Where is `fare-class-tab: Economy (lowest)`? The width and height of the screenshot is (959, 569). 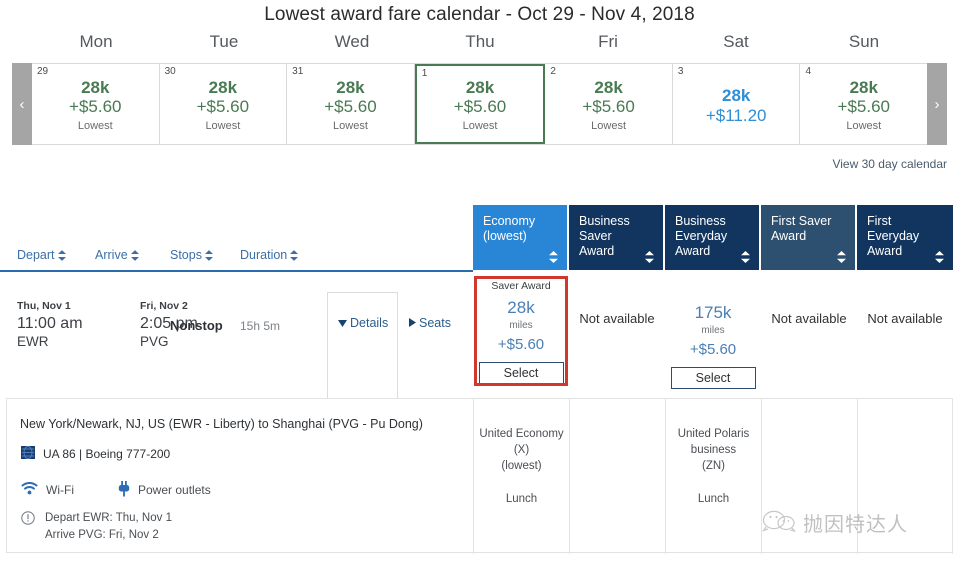 fare-class-tab: Economy (lowest) is located at coordinates (521, 237).